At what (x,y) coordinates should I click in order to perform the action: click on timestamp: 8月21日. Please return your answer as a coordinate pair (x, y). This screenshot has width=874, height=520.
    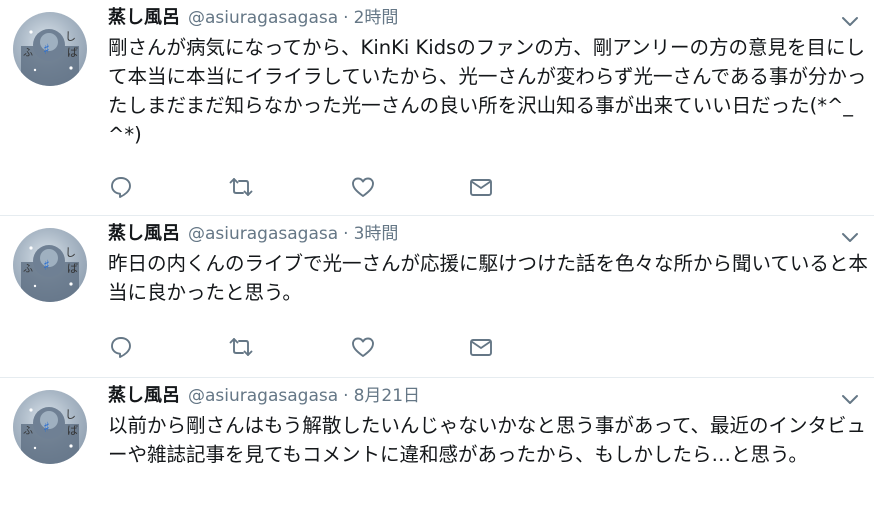
    Looking at the image, I should click on (387, 393).